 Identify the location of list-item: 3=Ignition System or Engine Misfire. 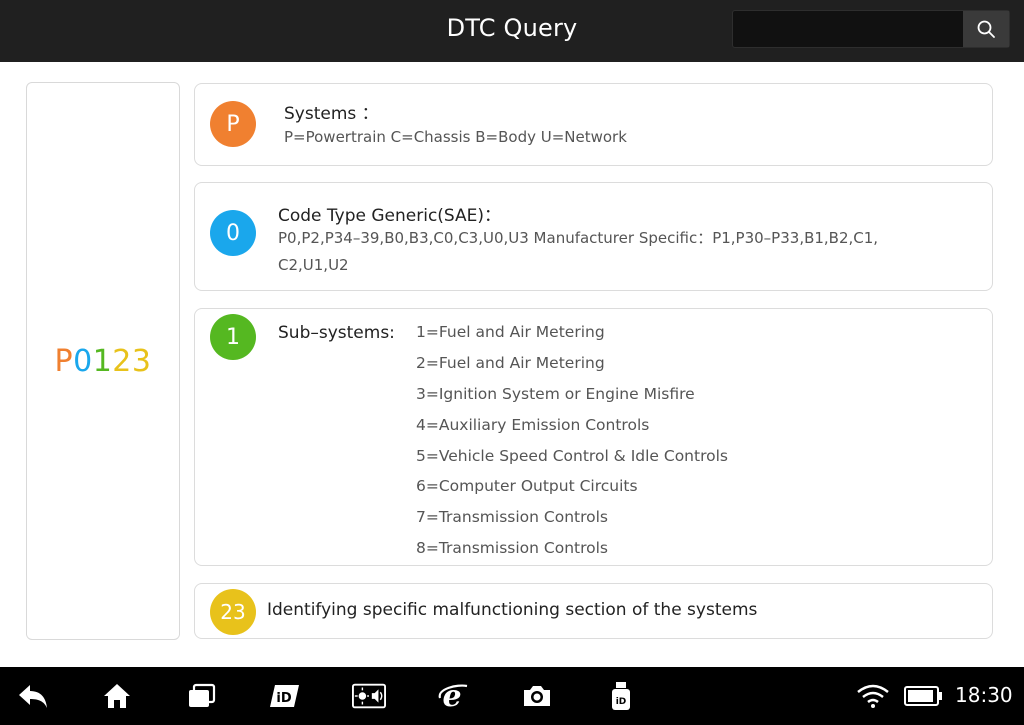
(555, 393).